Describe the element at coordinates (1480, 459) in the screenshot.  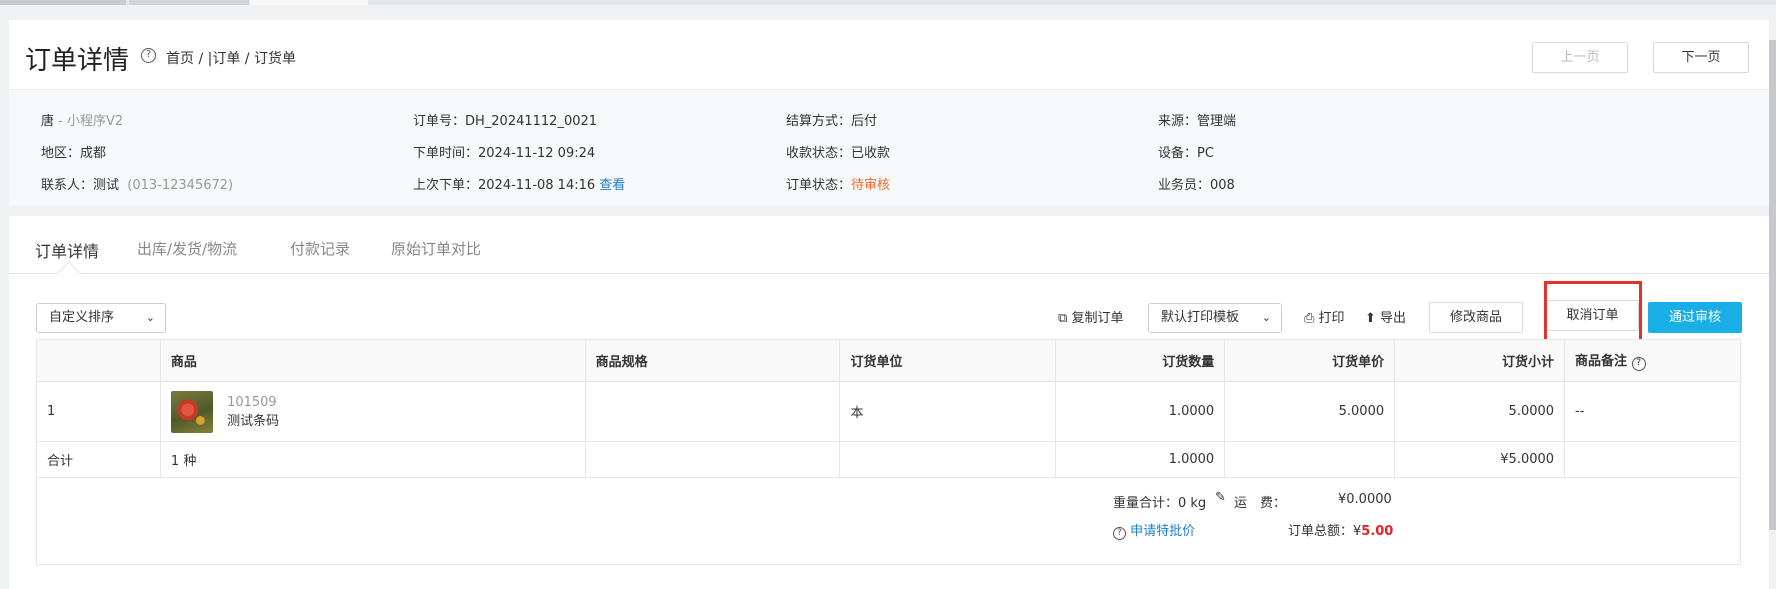
I see `total-subtotal: ¥5.0000` at that location.